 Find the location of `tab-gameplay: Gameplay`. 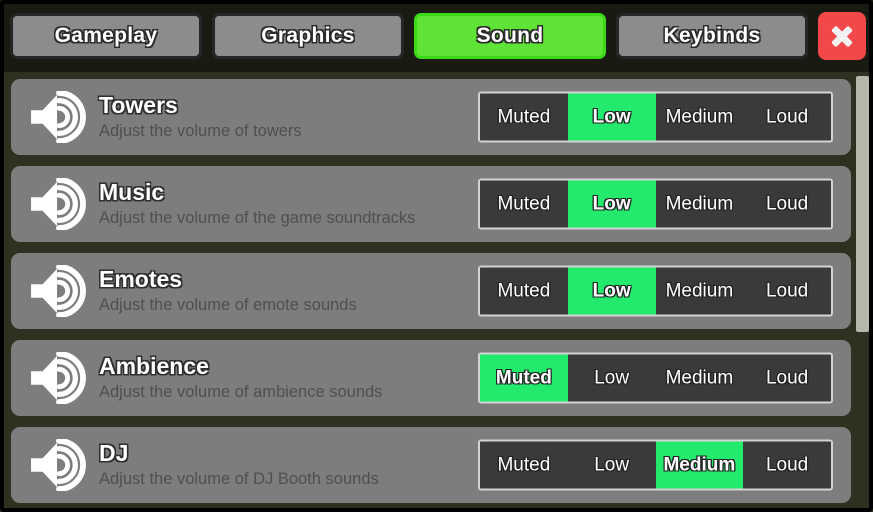

tab-gameplay: Gameplay is located at coordinates (106, 36).